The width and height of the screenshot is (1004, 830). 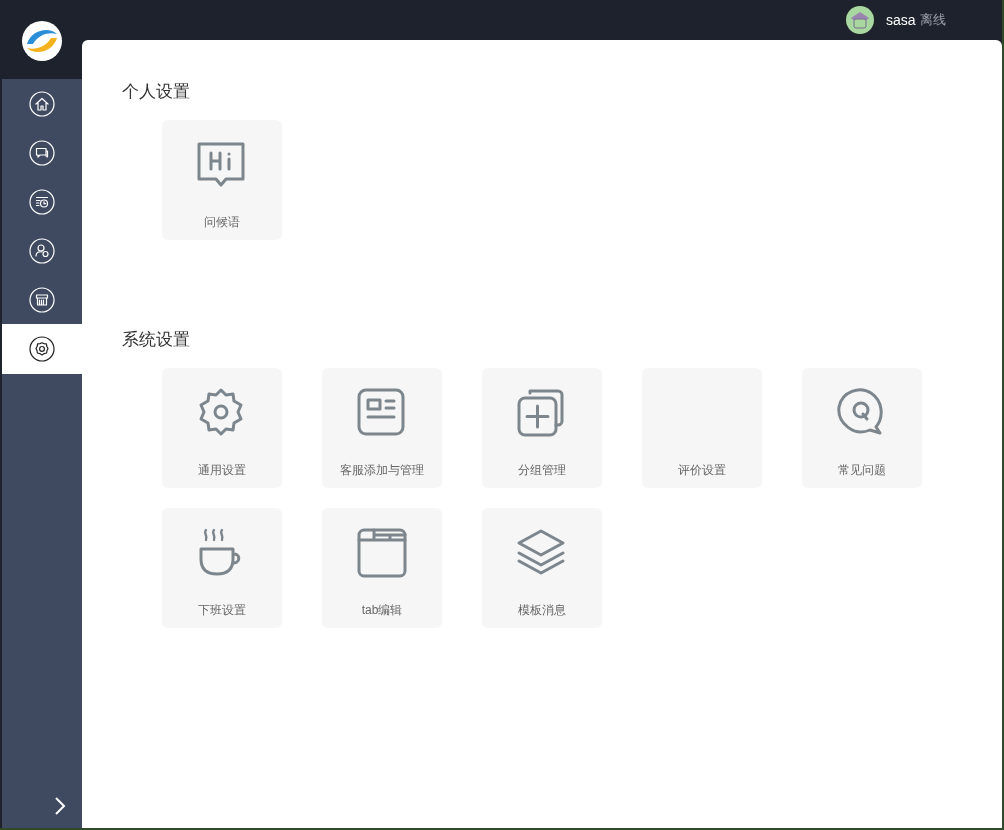 What do you see at coordinates (42, 152) in the screenshot?
I see `chat-icon` at bounding box center [42, 152].